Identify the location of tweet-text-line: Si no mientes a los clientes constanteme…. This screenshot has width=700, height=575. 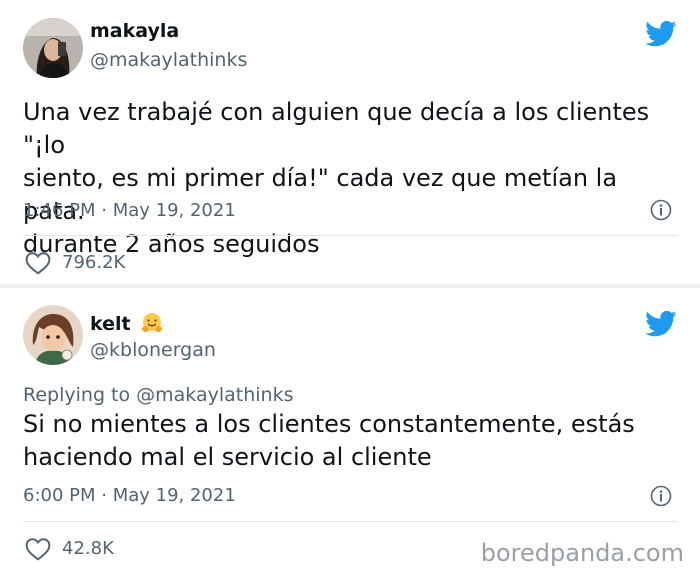
(329, 424).